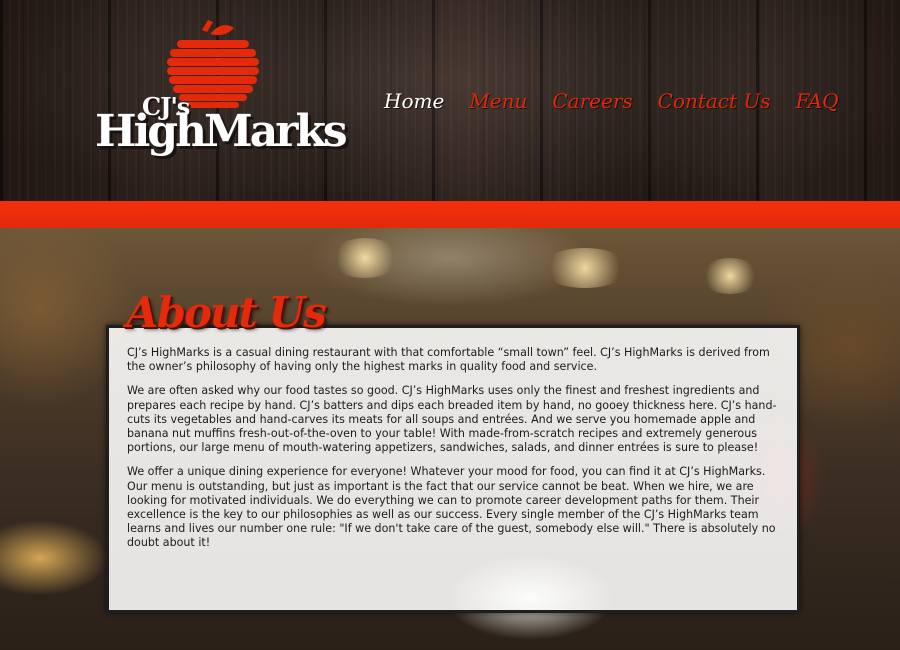 Image resolution: width=900 pixels, height=650 pixels. What do you see at coordinates (414, 101) in the screenshot?
I see `nav-home: Home` at bounding box center [414, 101].